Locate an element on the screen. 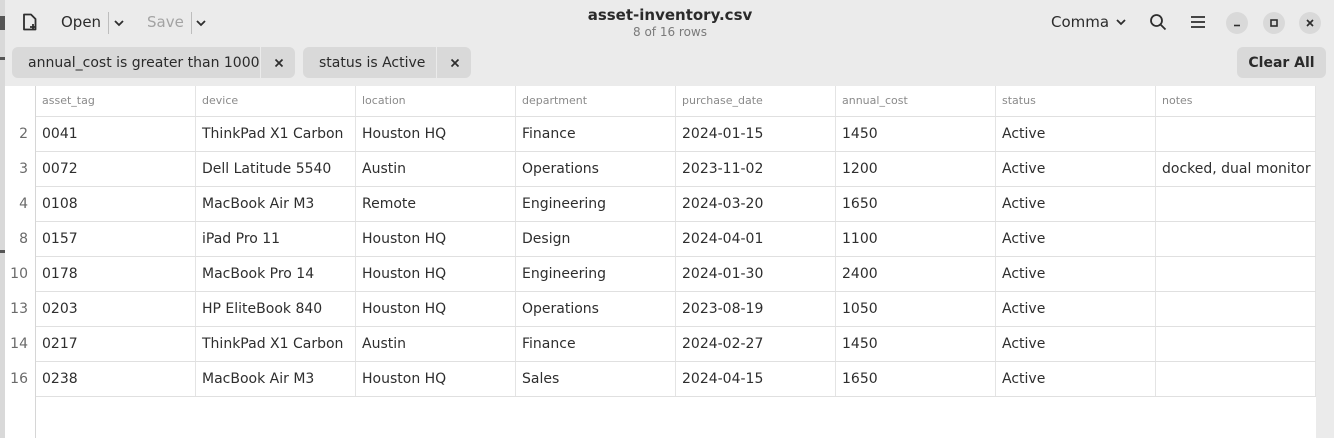  cell-purchase-date: 2024-01-30 is located at coordinates (756, 274).